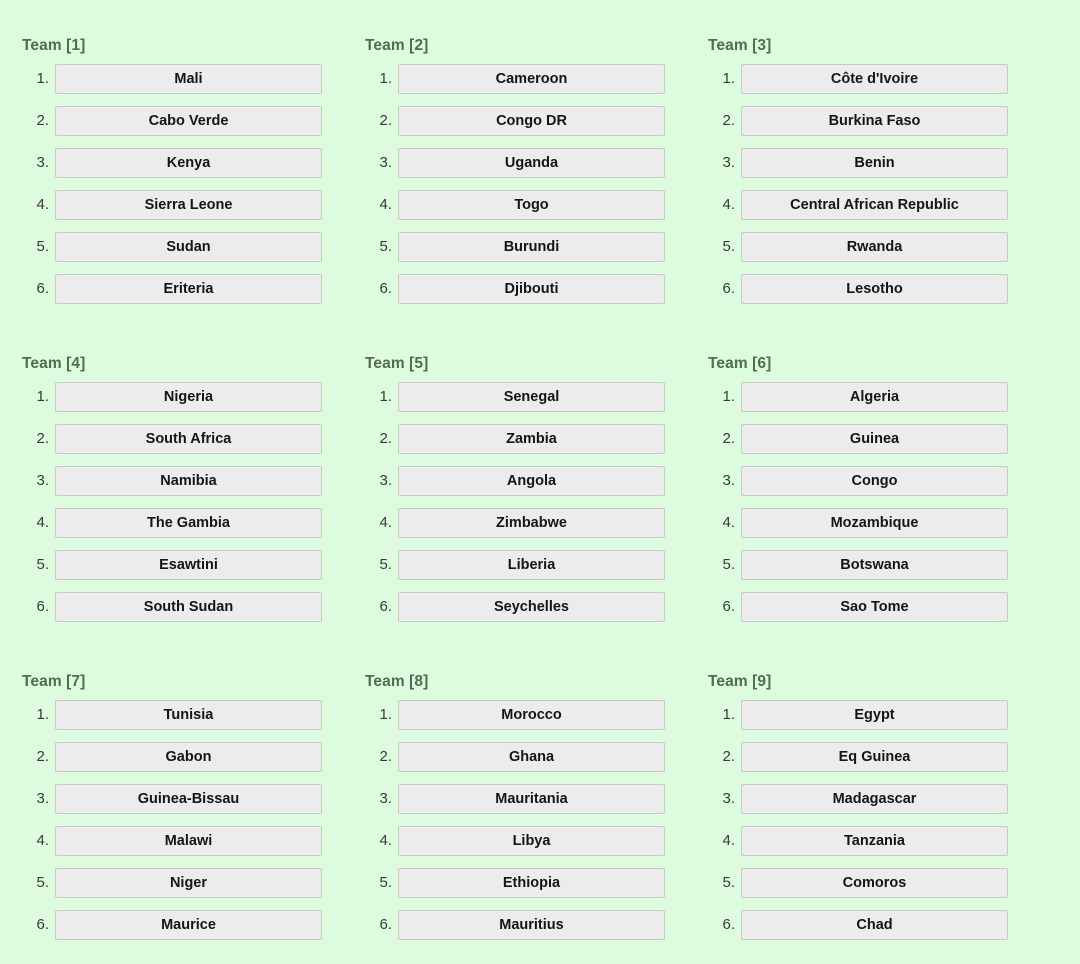 The image size is (1080, 964). What do you see at coordinates (188, 481) in the screenshot?
I see `team-member-slot: Namibia` at bounding box center [188, 481].